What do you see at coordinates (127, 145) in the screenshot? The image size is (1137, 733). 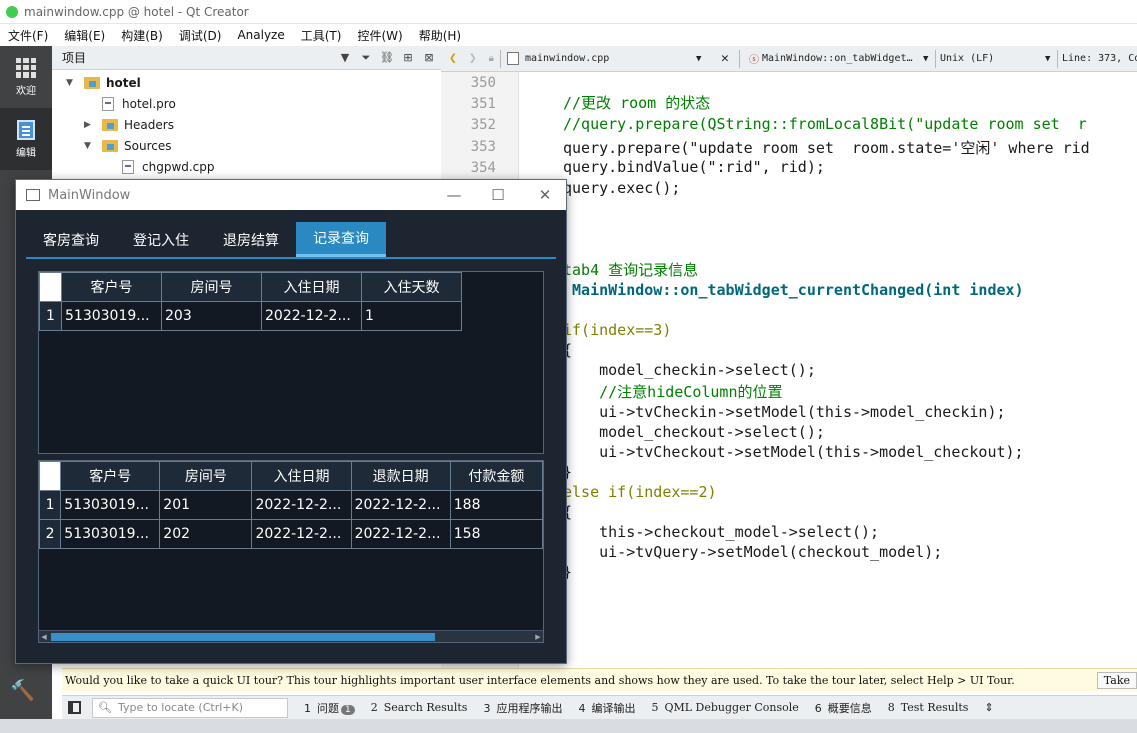 I see `tree-item-sources: ▼ Sources` at bounding box center [127, 145].